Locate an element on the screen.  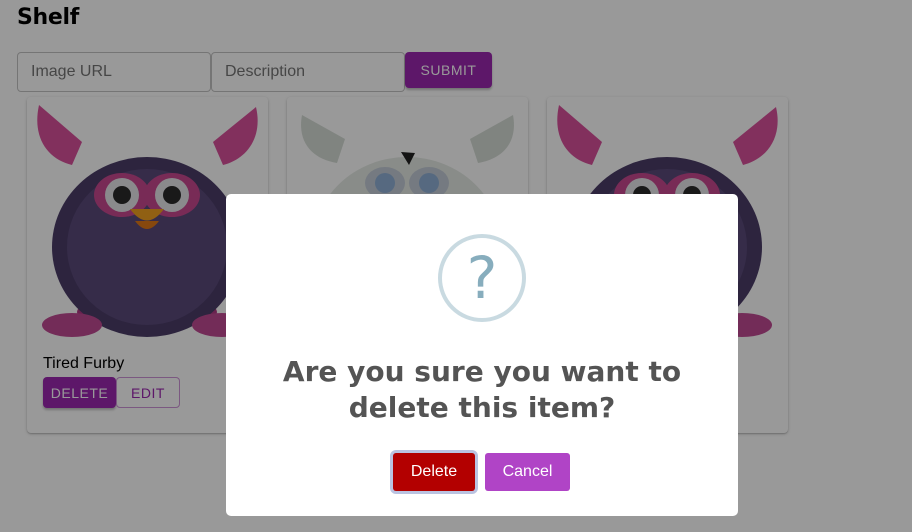
question-icon: ? is located at coordinates (482, 278).